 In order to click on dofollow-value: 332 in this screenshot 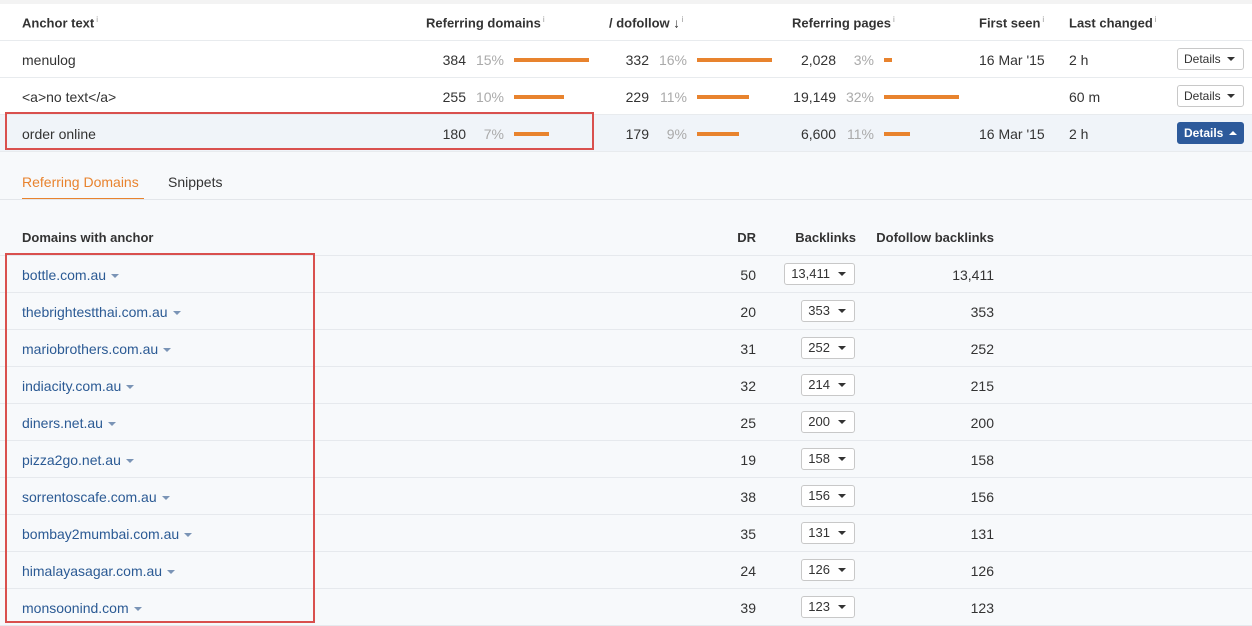, I will do `click(637, 60)`.